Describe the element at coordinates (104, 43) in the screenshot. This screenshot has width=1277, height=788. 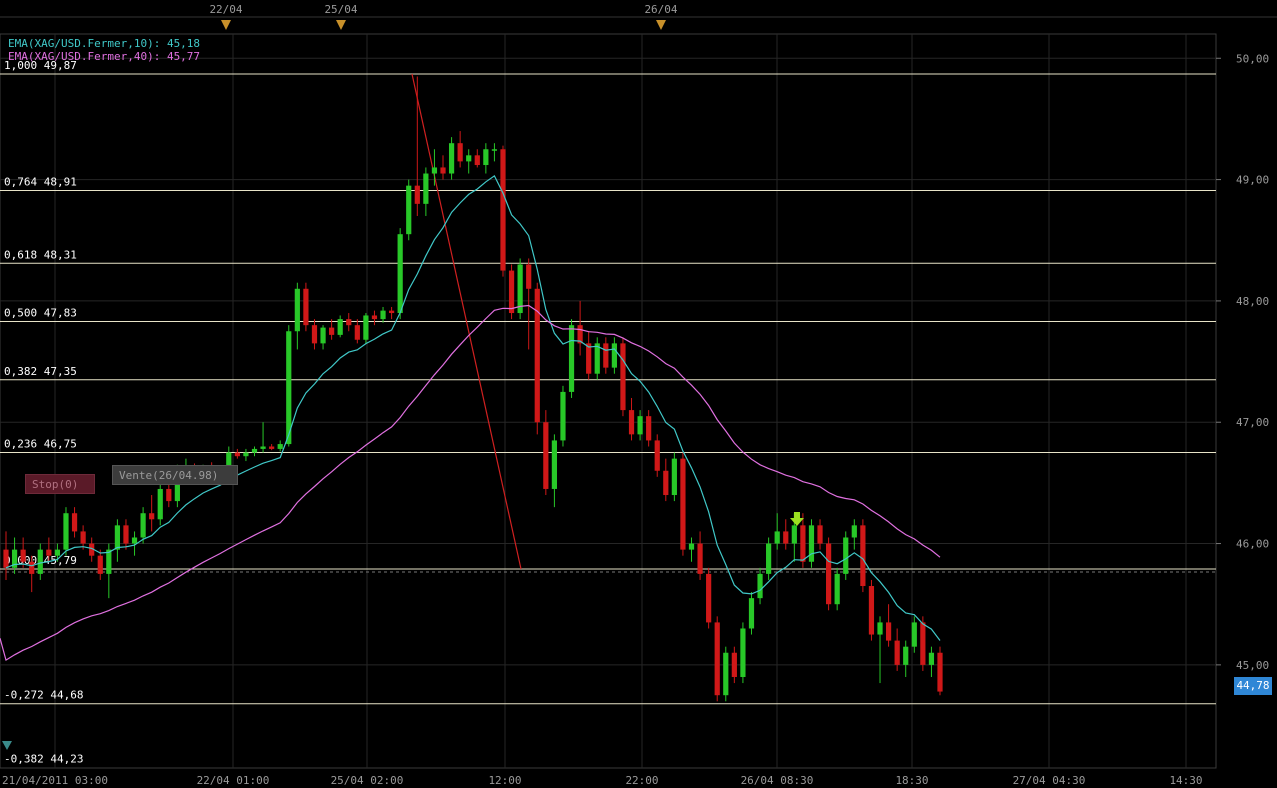
I see `legend-entry: EMA(XAG/USD.Fermer,10): 45,18` at that location.